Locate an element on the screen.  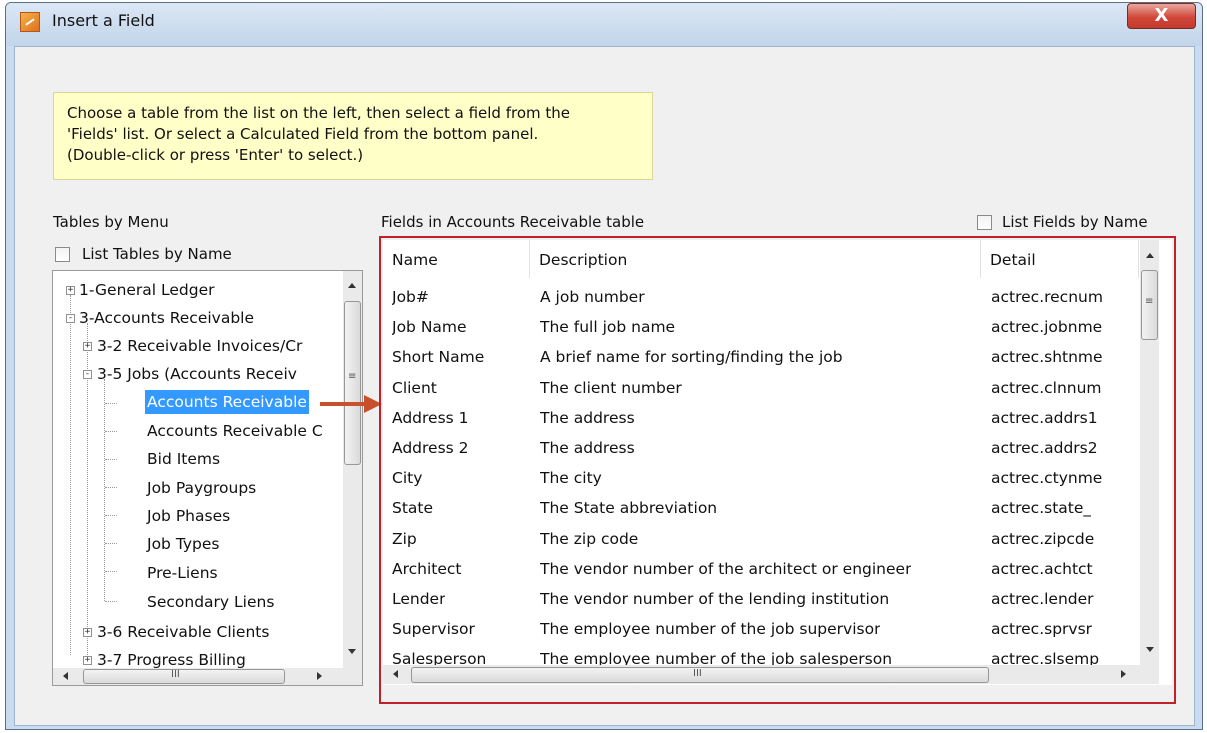
tree-item-general-ledger: 1-General Ledger is located at coordinates (147, 290).